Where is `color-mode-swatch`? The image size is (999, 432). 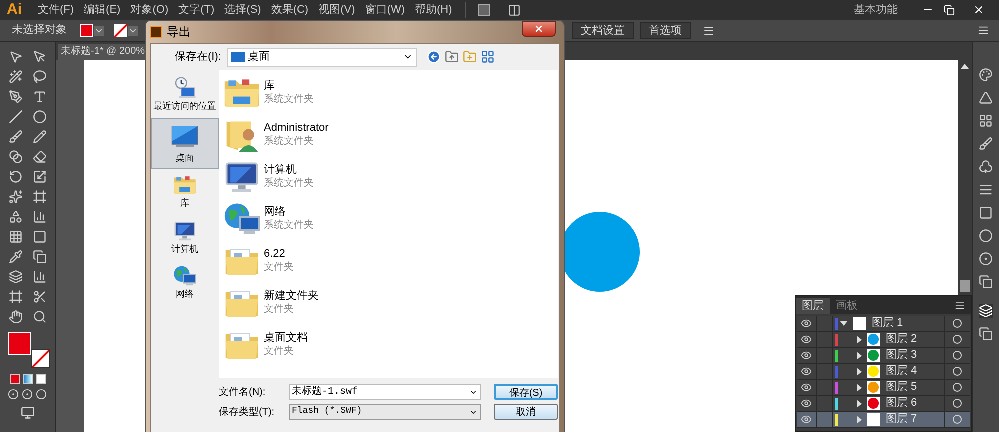
color-mode-swatch is located at coordinates (15, 379).